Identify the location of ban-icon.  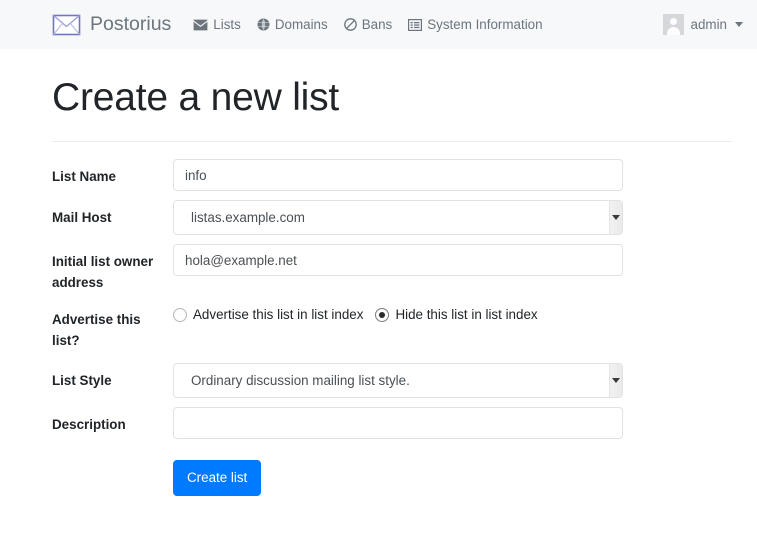
(350, 24).